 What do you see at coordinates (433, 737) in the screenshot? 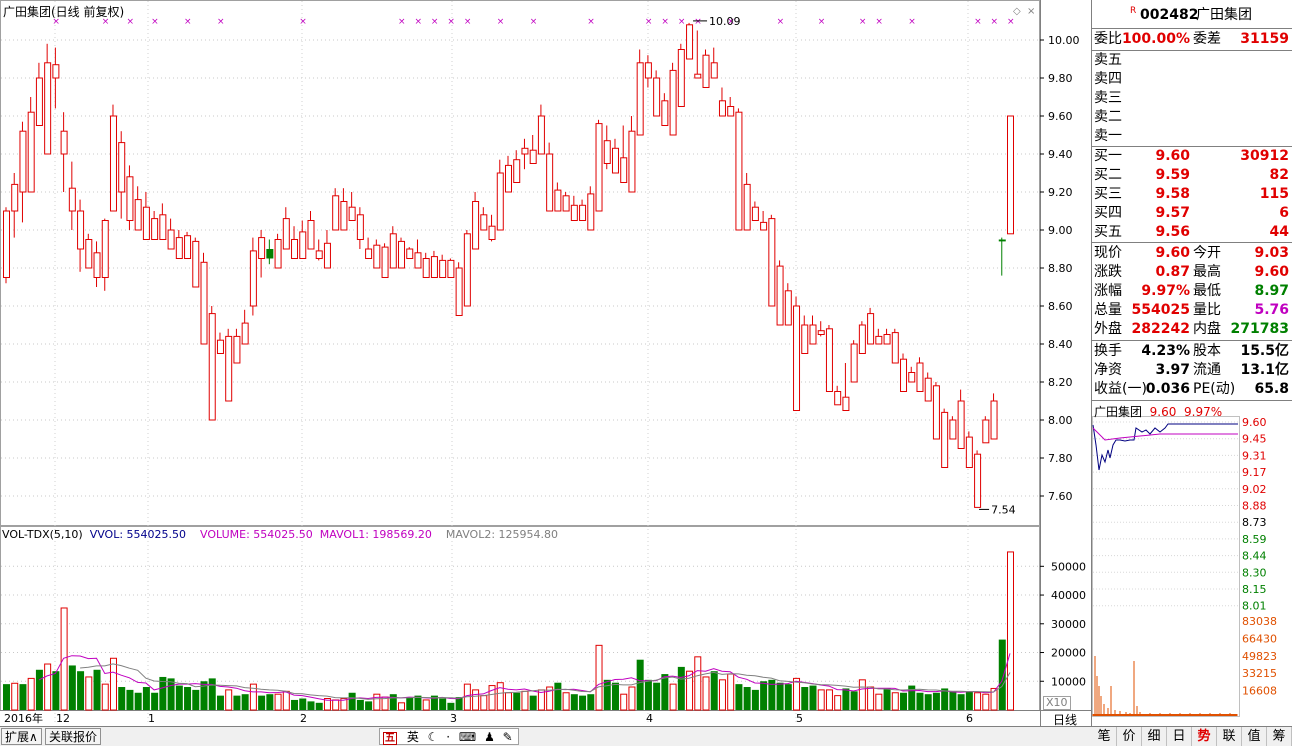
I see `moon-icon: ☾` at bounding box center [433, 737].